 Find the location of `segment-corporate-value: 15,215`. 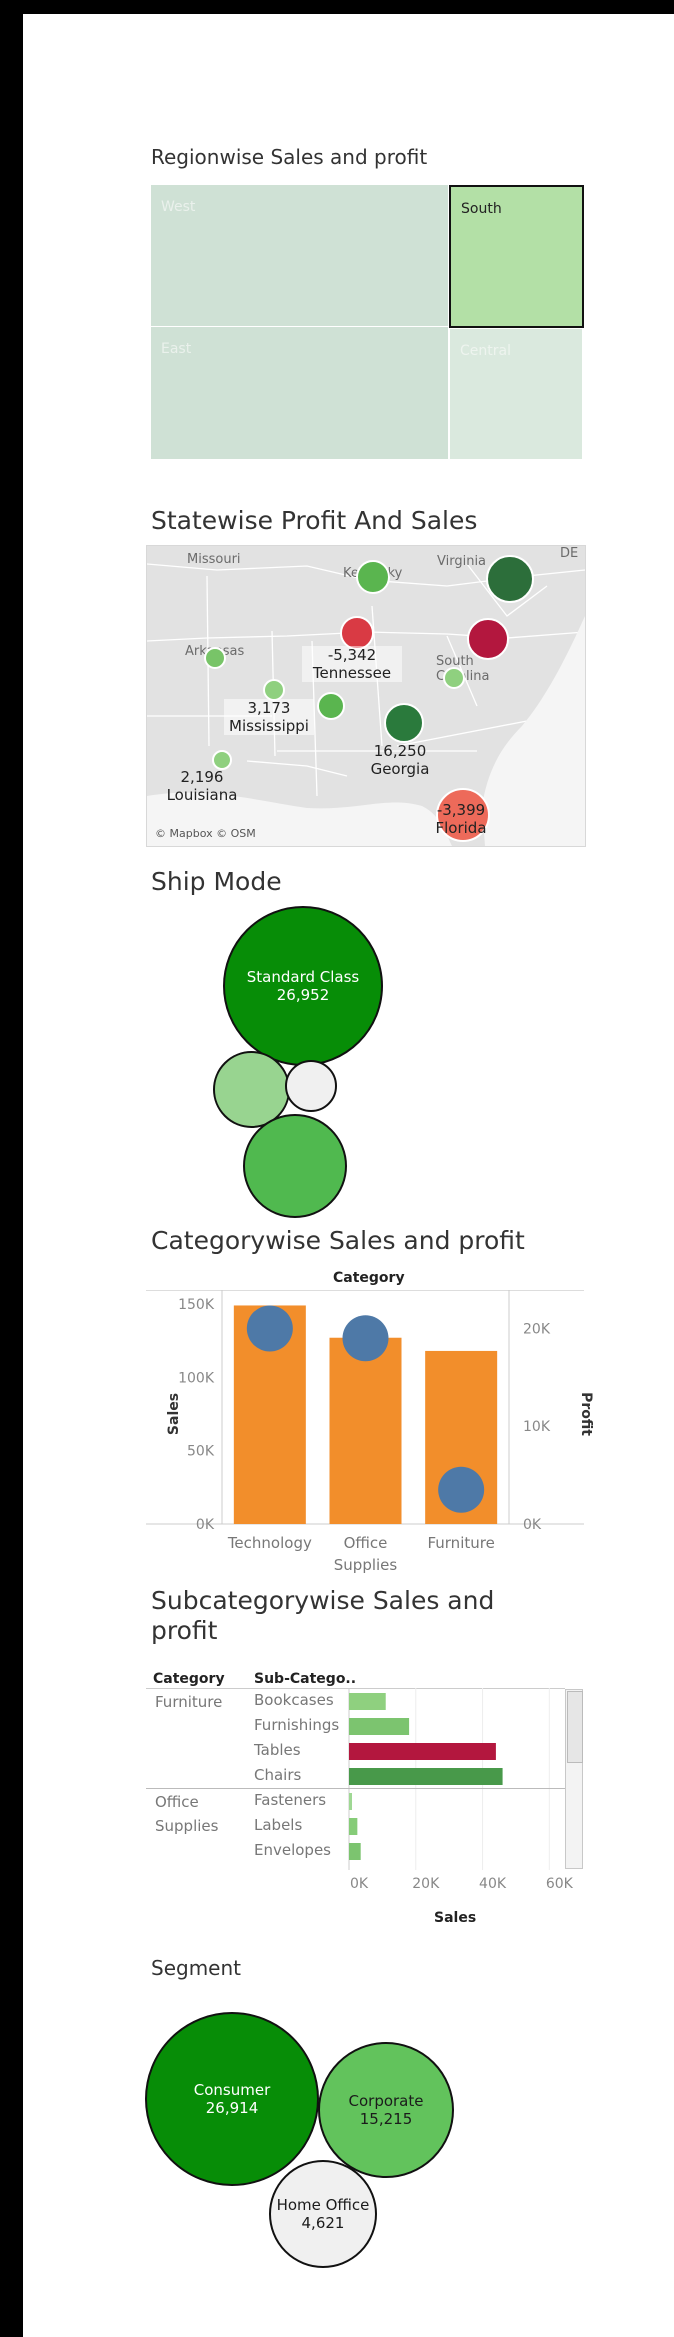

segment-corporate-value: 15,215 is located at coordinates (386, 2119).